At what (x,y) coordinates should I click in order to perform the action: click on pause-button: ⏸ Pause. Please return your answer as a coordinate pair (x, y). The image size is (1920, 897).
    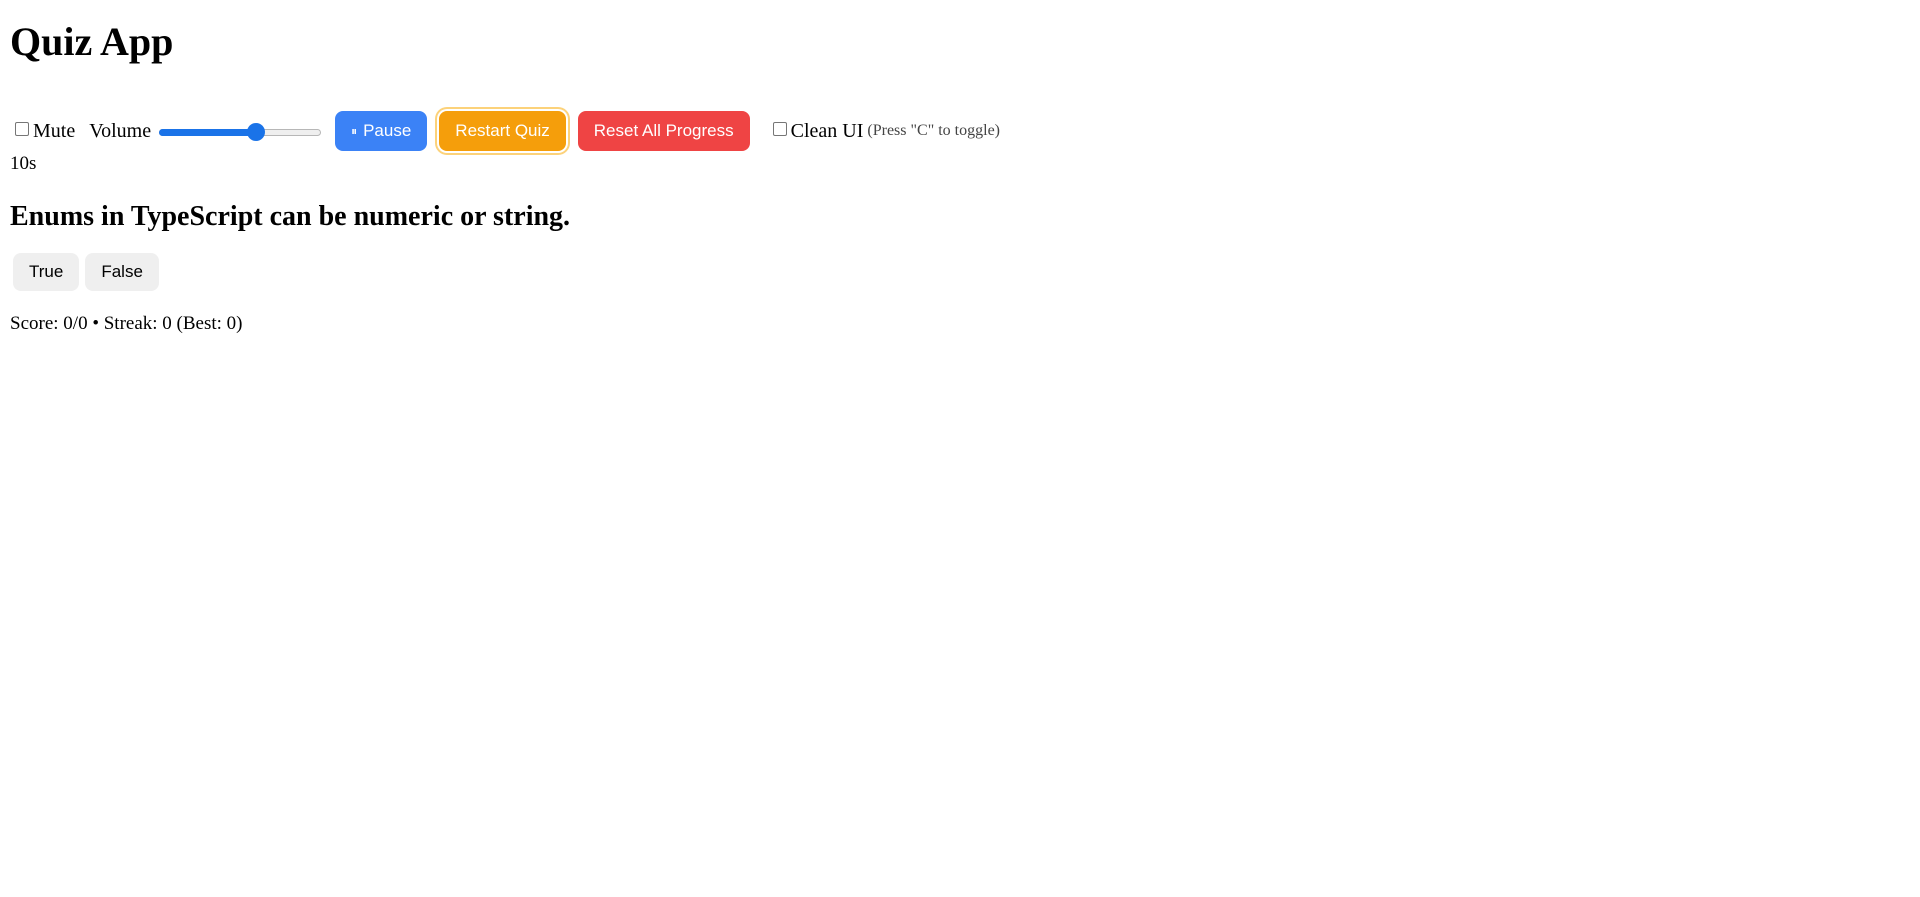
    Looking at the image, I should click on (381, 131).